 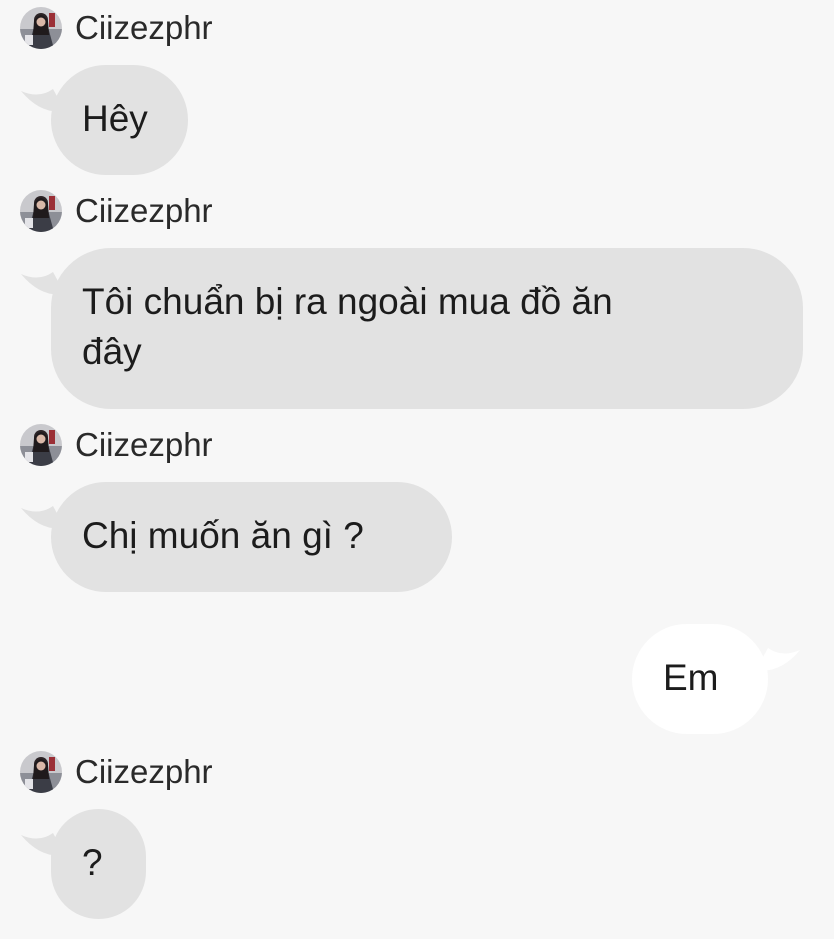 What do you see at coordinates (115, 118) in the screenshot?
I see `message-text: Hêy` at bounding box center [115, 118].